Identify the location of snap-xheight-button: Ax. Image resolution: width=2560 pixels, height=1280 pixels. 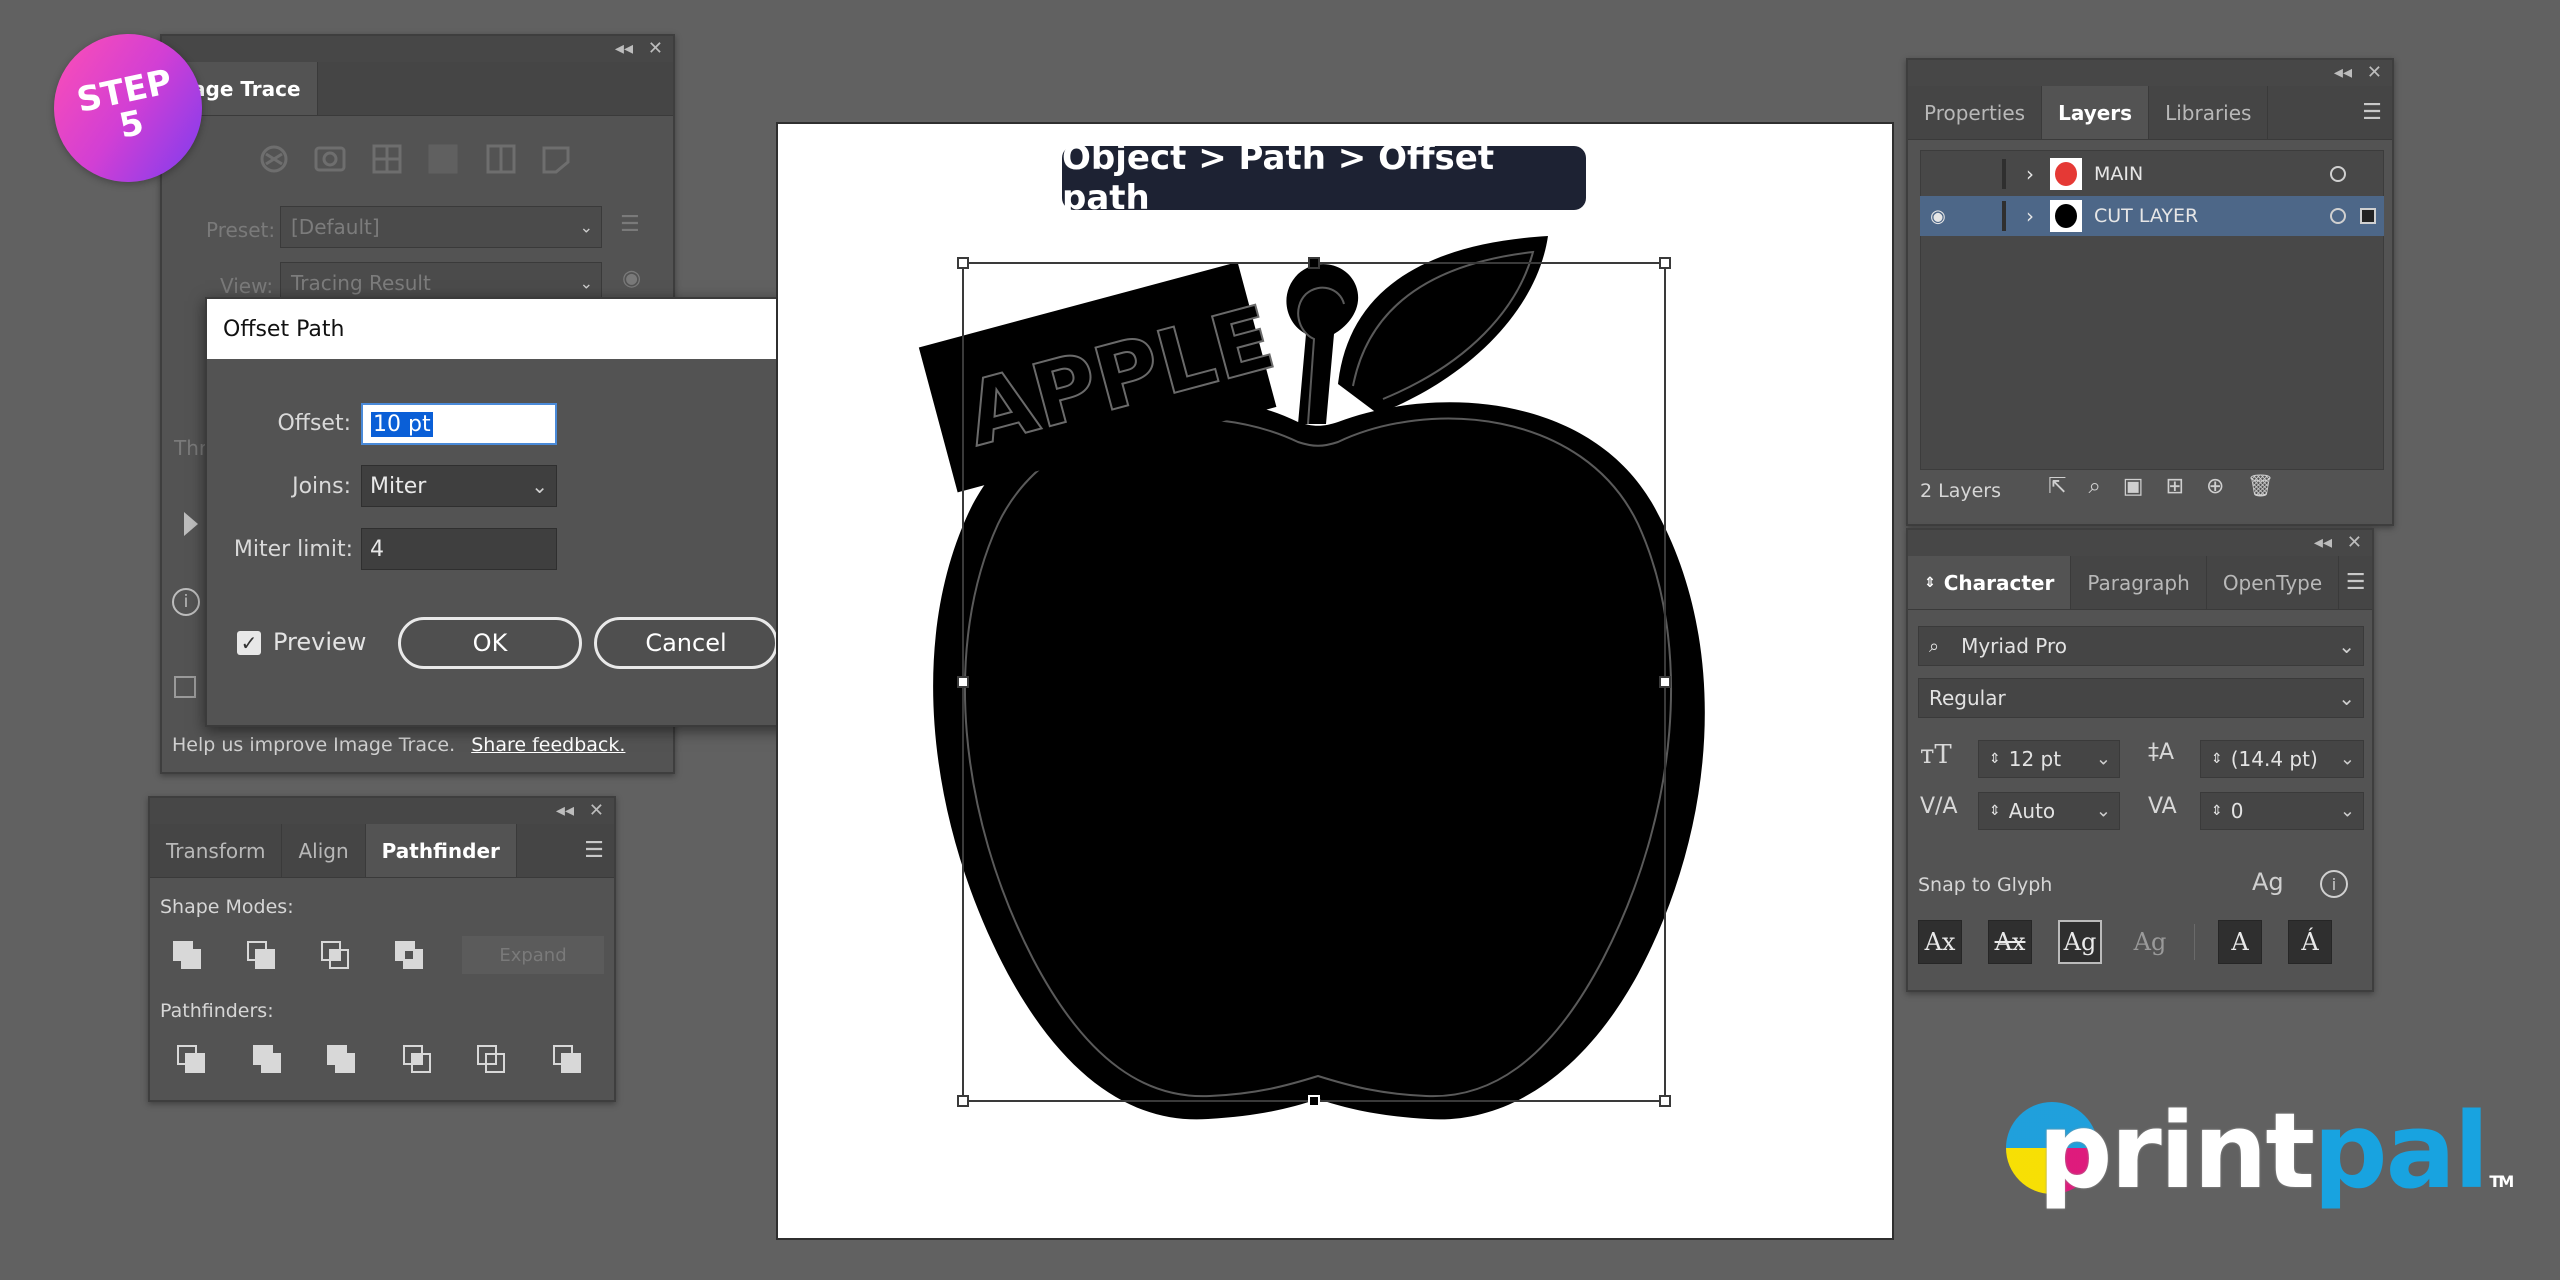
(2010, 942).